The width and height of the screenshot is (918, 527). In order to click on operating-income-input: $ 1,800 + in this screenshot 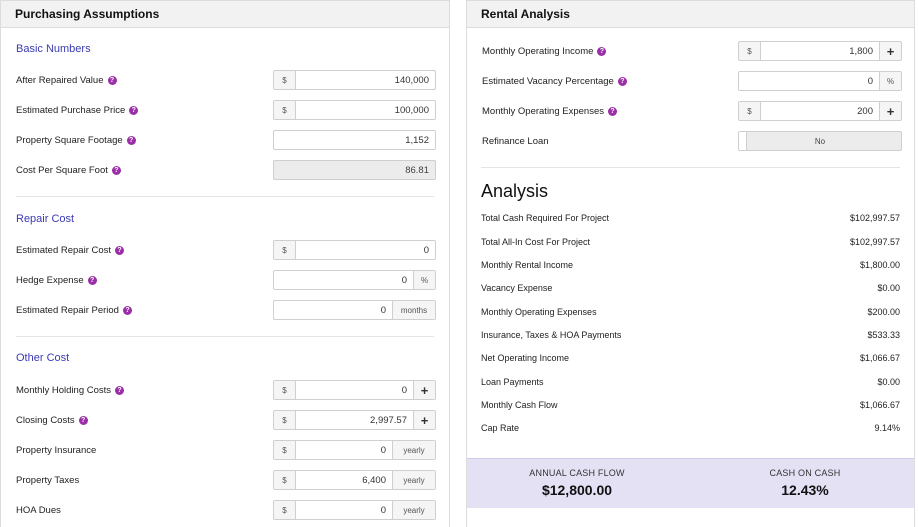, I will do `click(820, 51)`.